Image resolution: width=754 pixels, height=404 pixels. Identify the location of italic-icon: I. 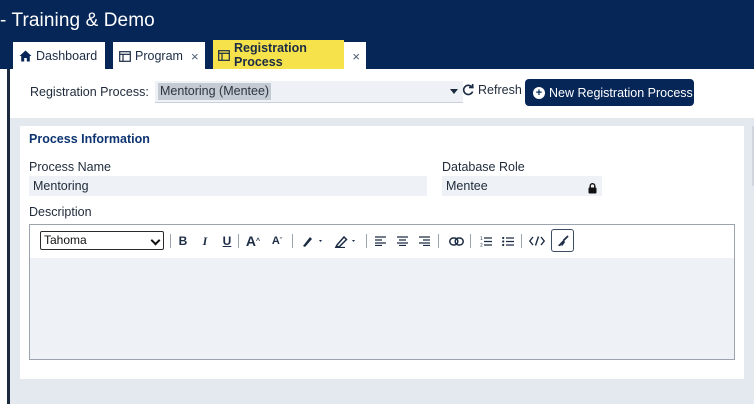
(205, 241).